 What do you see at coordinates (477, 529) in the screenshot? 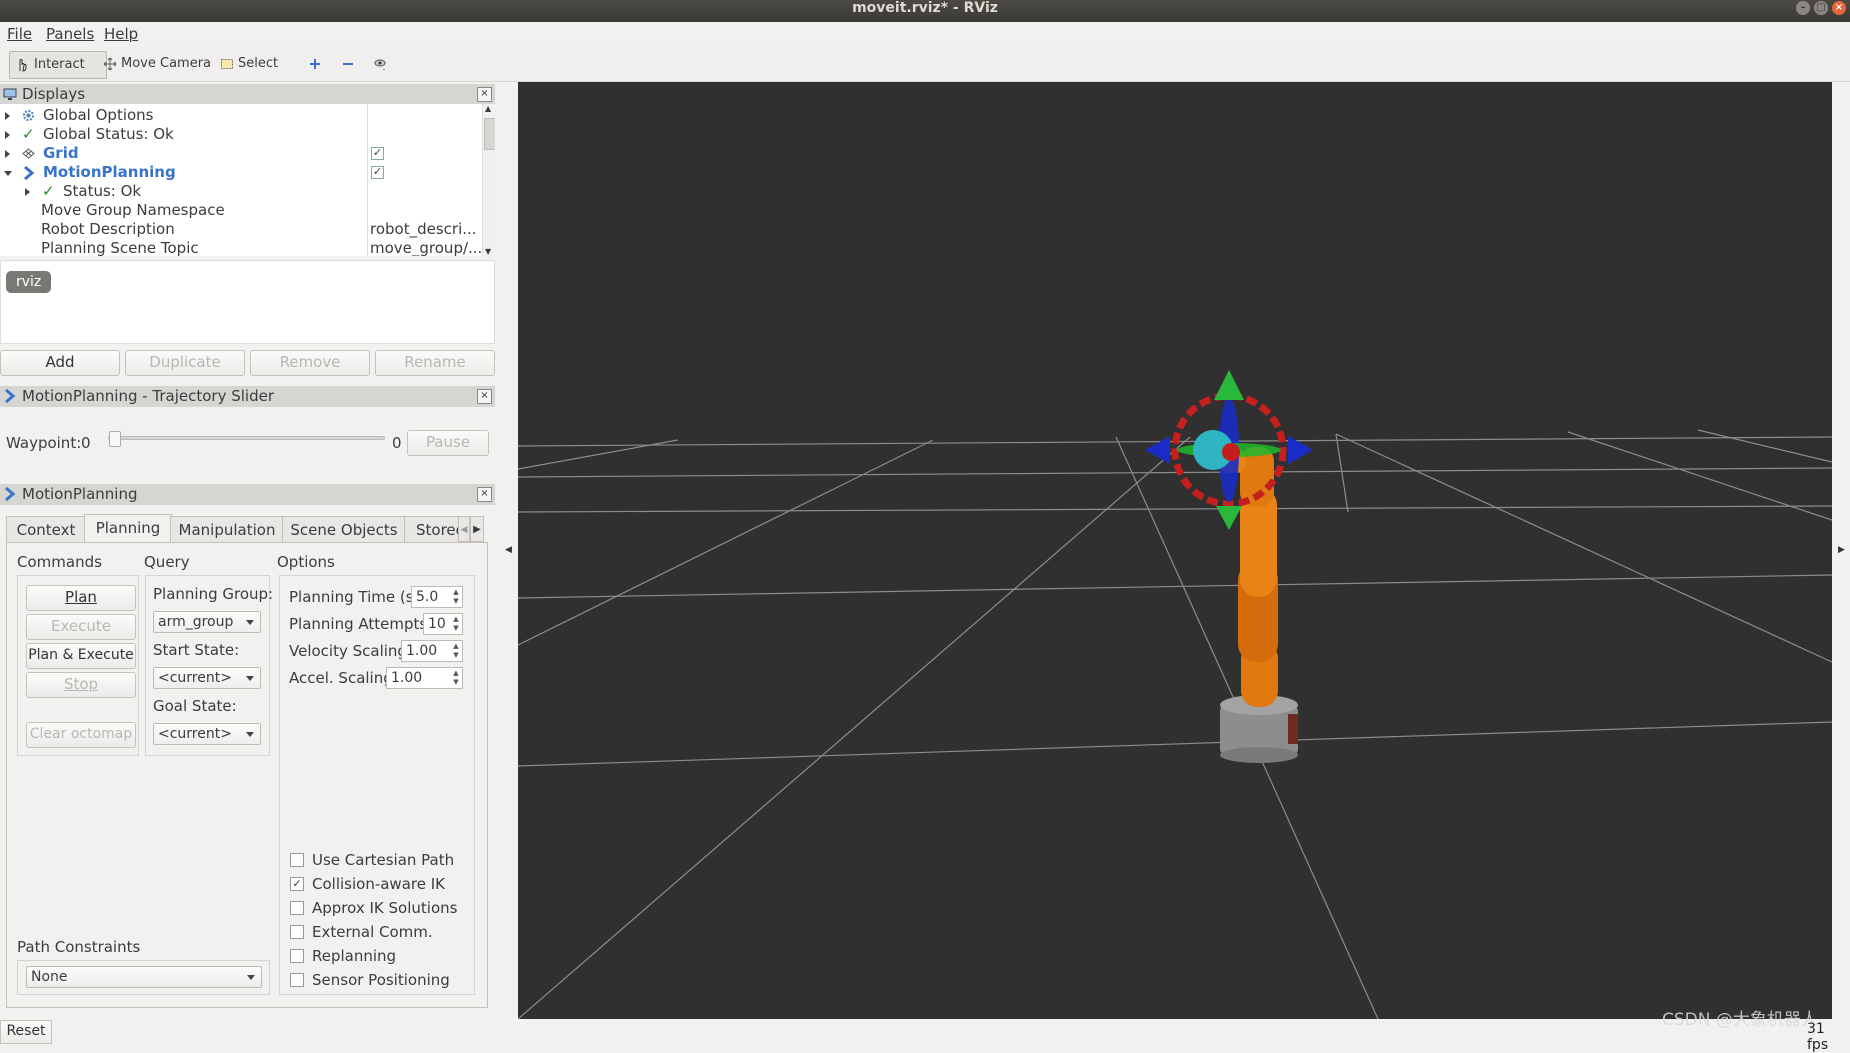
I see `tab-scroll-right-icon: ▶` at bounding box center [477, 529].